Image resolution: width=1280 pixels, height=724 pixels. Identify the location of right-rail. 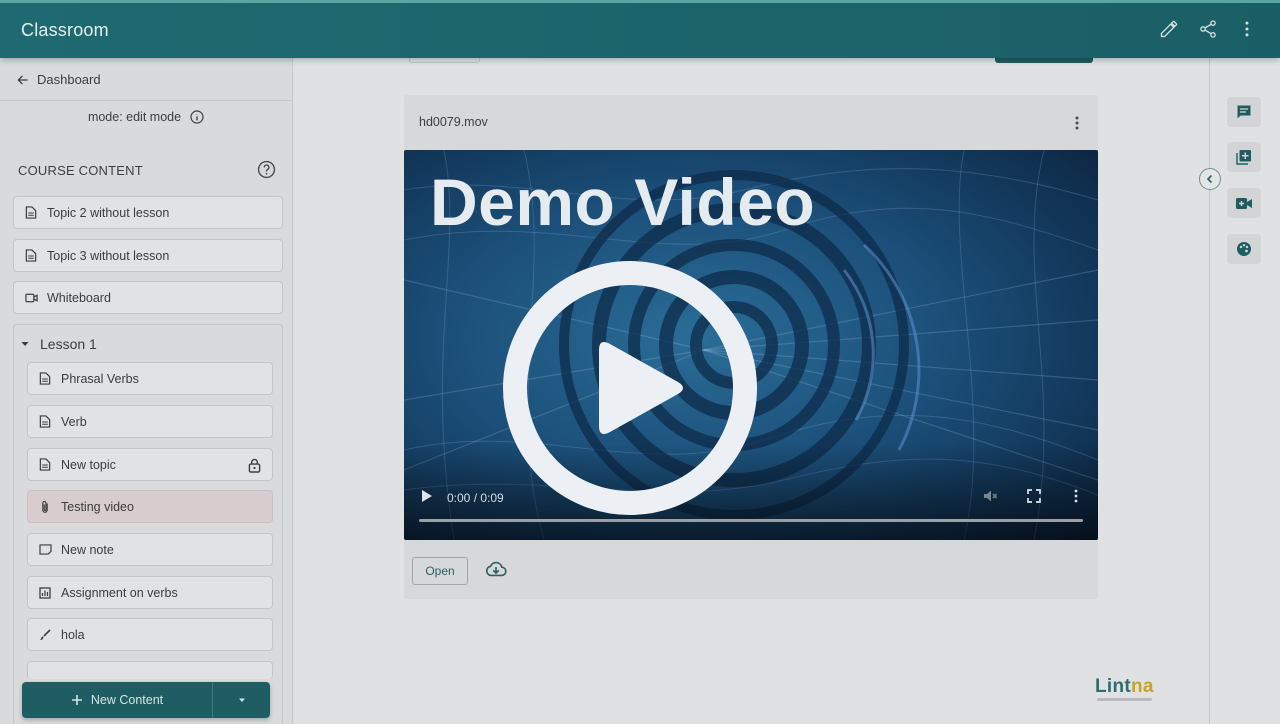
(1239, 391).